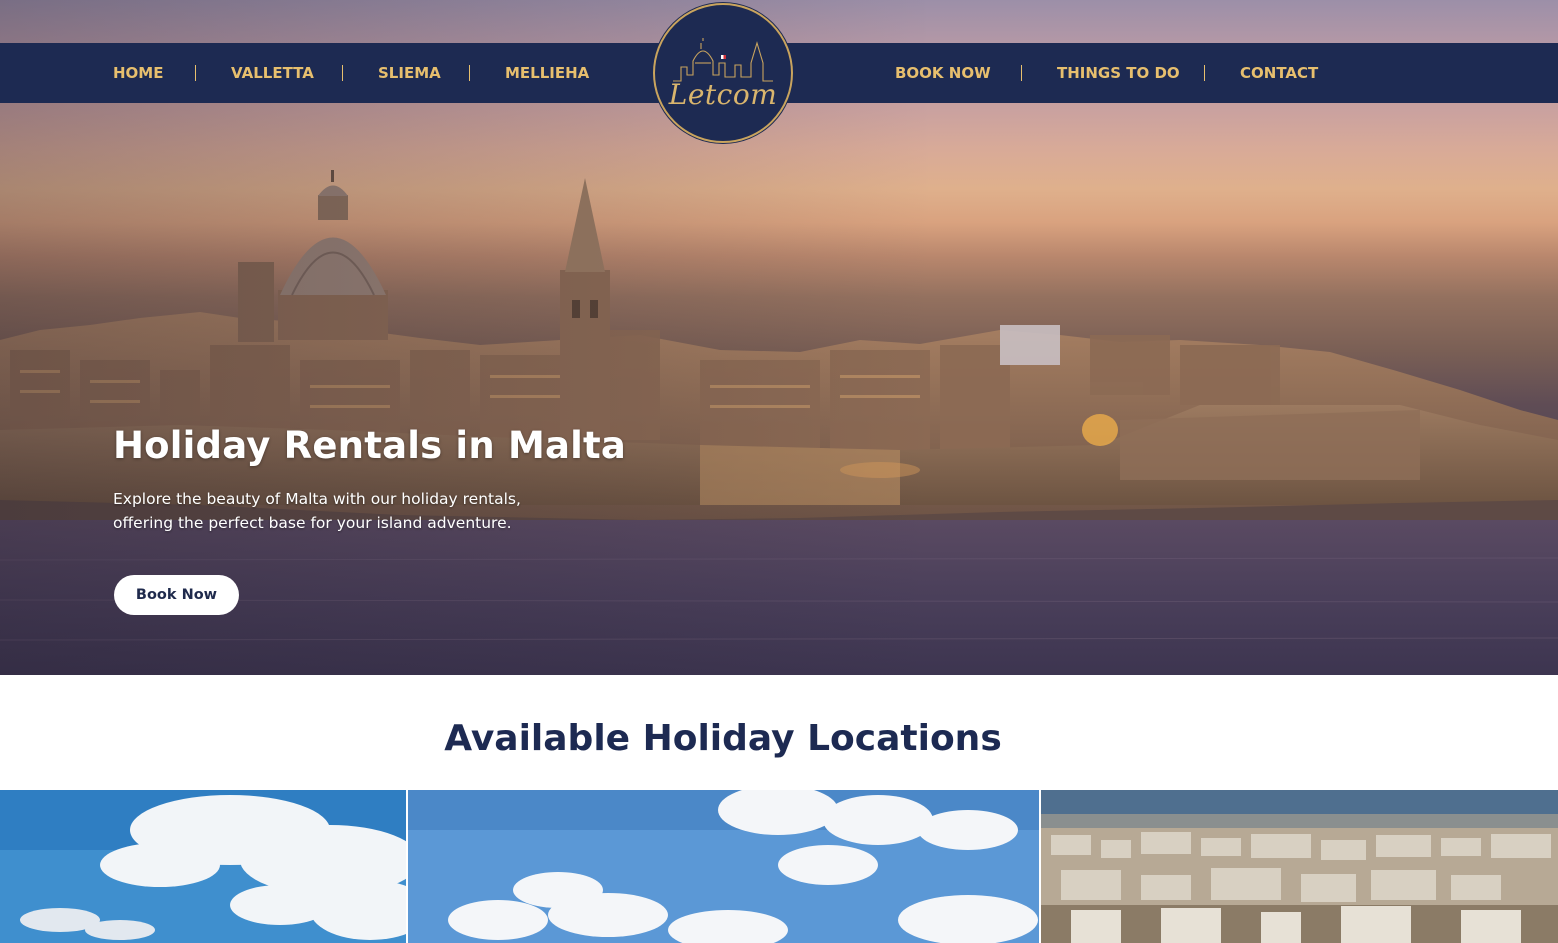  I want to click on nav-book-now: BOOK NOW, so click(943, 73).